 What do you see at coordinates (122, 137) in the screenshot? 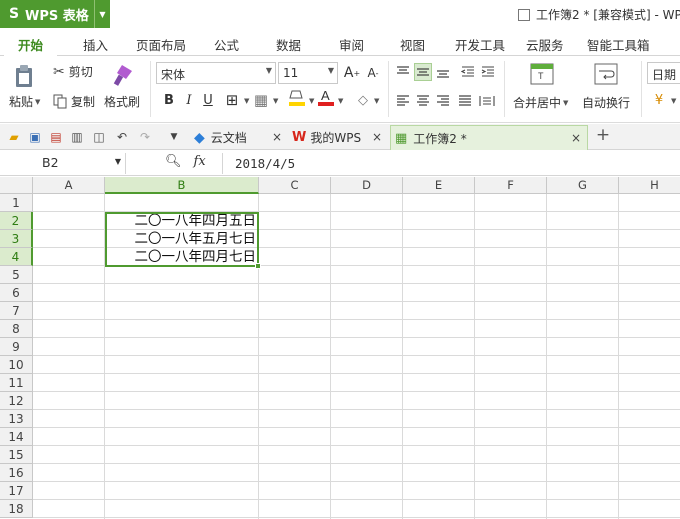
I see `undo-icon: ↶` at bounding box center [122, 137].